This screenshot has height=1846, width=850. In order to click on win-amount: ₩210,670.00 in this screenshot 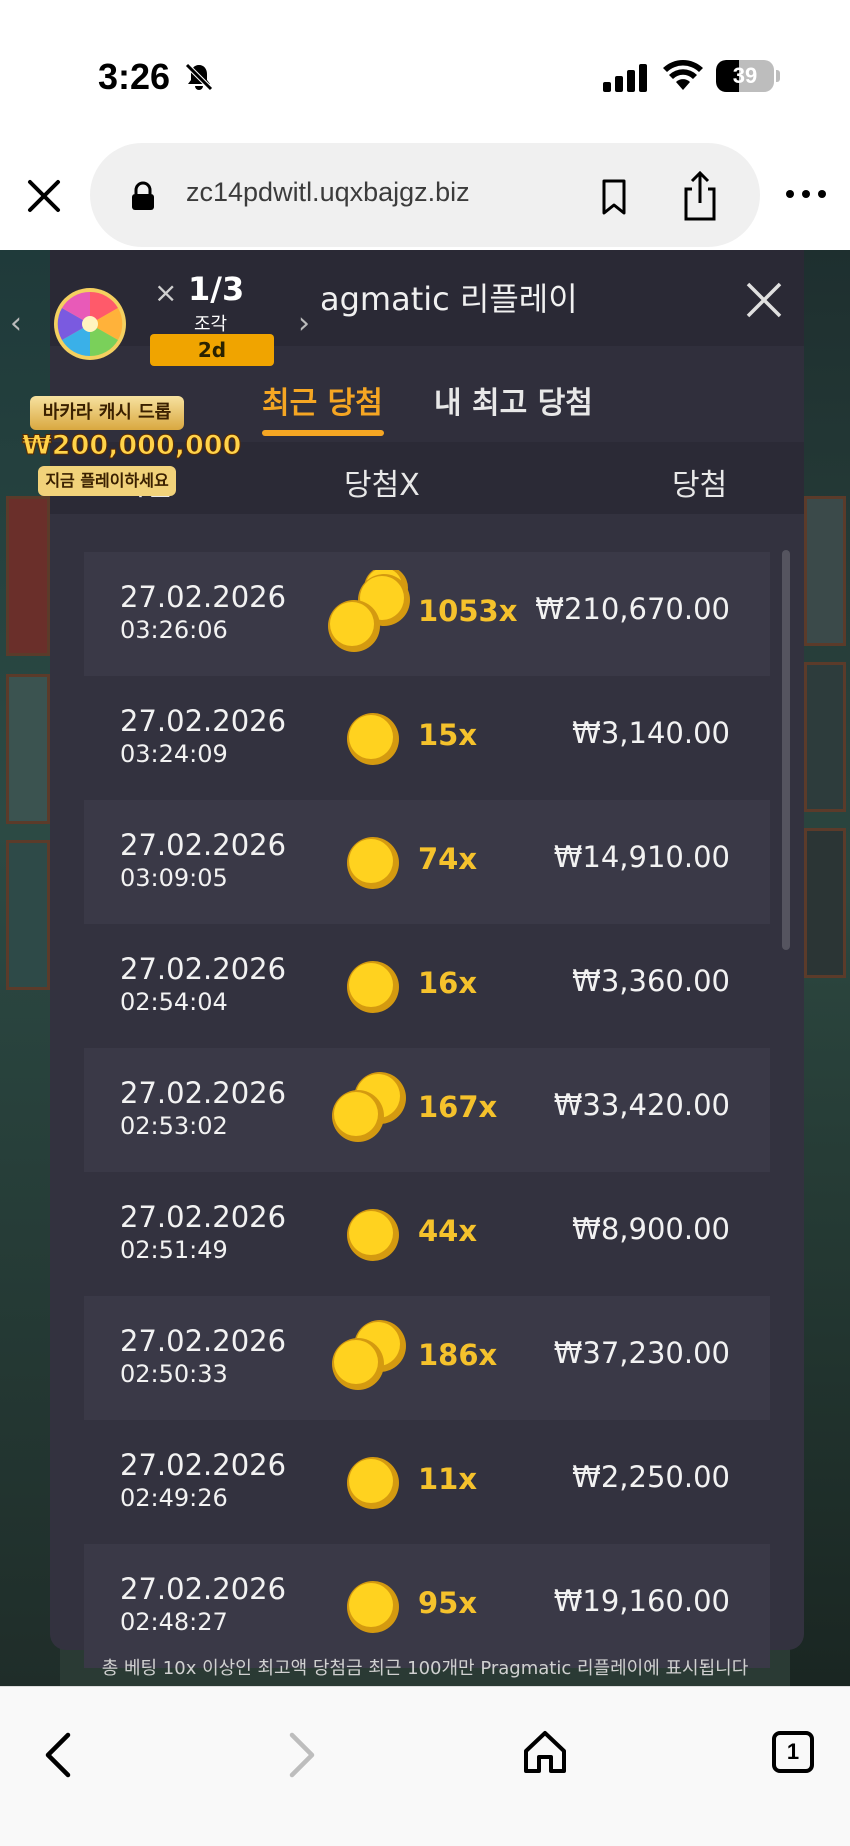, I will do `click(632, 609)`.